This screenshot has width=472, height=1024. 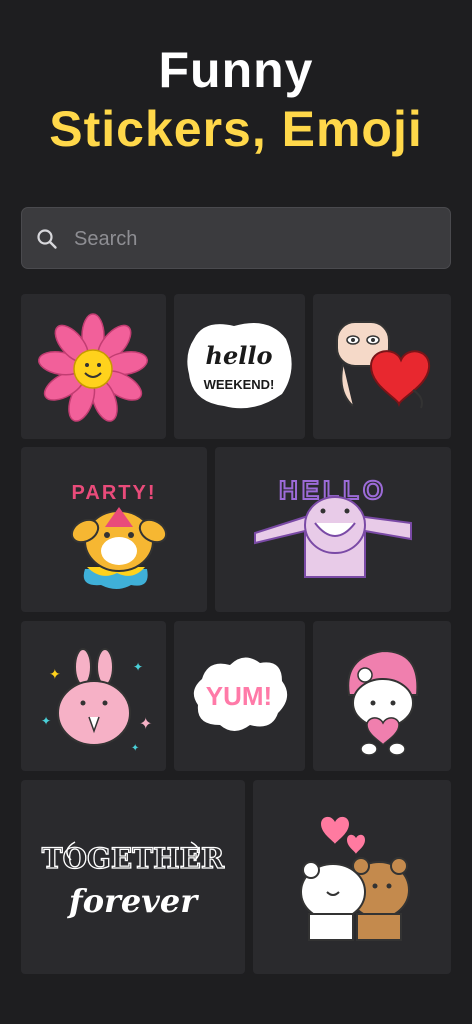 I want to click on sticker-yum: YUM!, so click(x=239, y=696).